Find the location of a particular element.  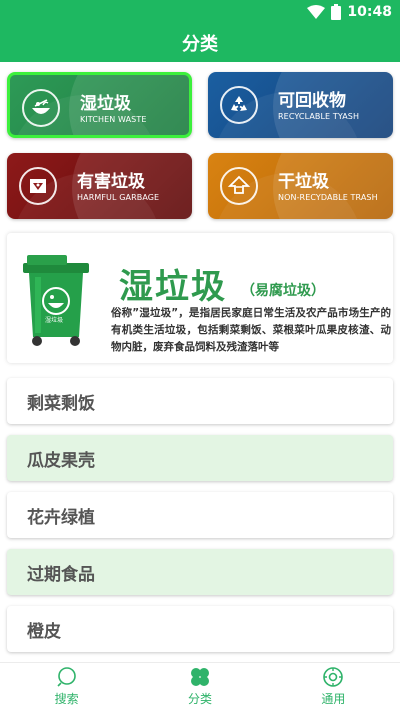

page-title: 分类 is located at coordinates (200, 44).